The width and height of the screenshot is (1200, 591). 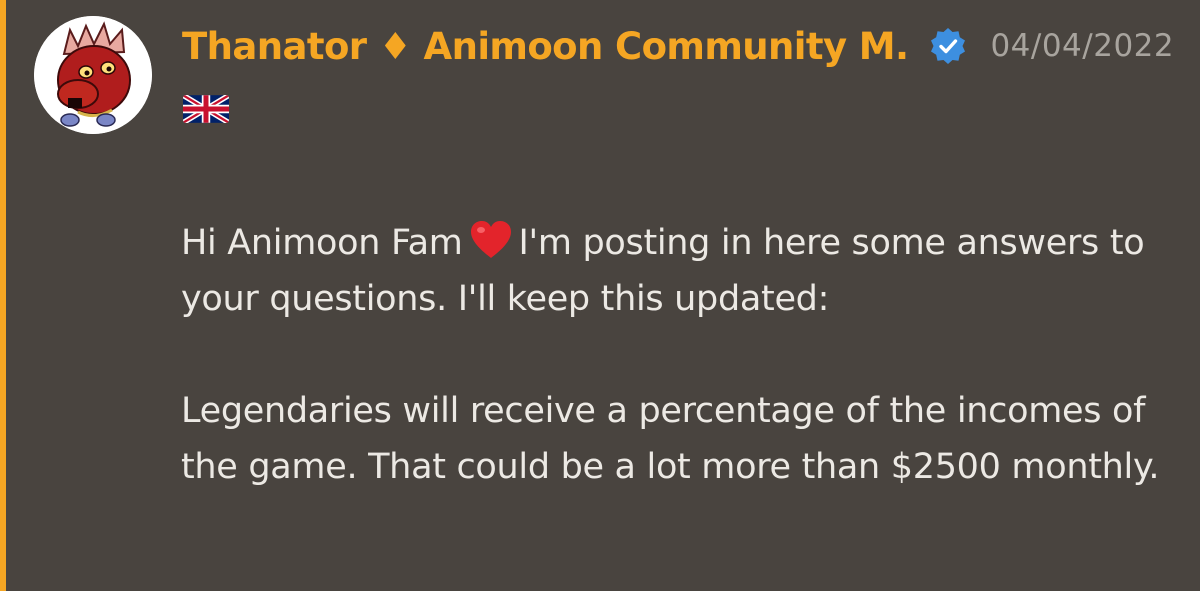 I want to click on verified-badge-icon, so click(x=948, y=46).